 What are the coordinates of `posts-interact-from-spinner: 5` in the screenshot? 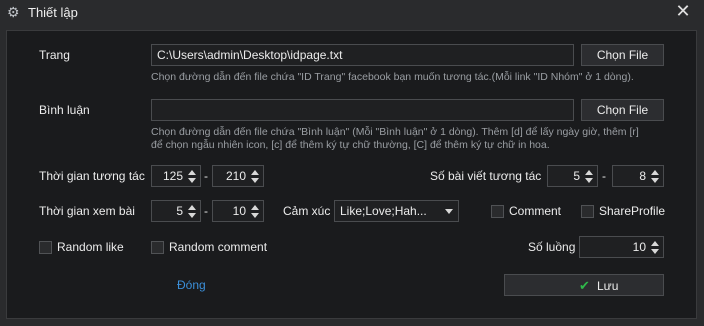 It's located at (572, 176).